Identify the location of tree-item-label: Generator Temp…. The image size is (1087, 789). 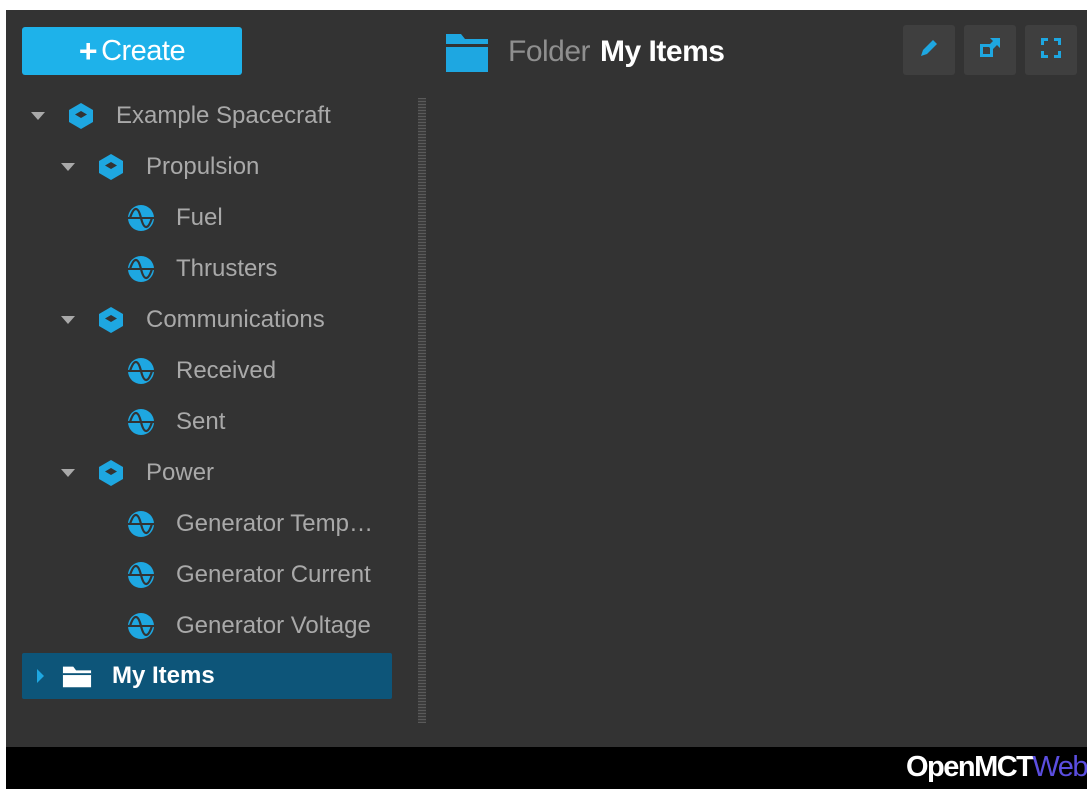
(274, 523).